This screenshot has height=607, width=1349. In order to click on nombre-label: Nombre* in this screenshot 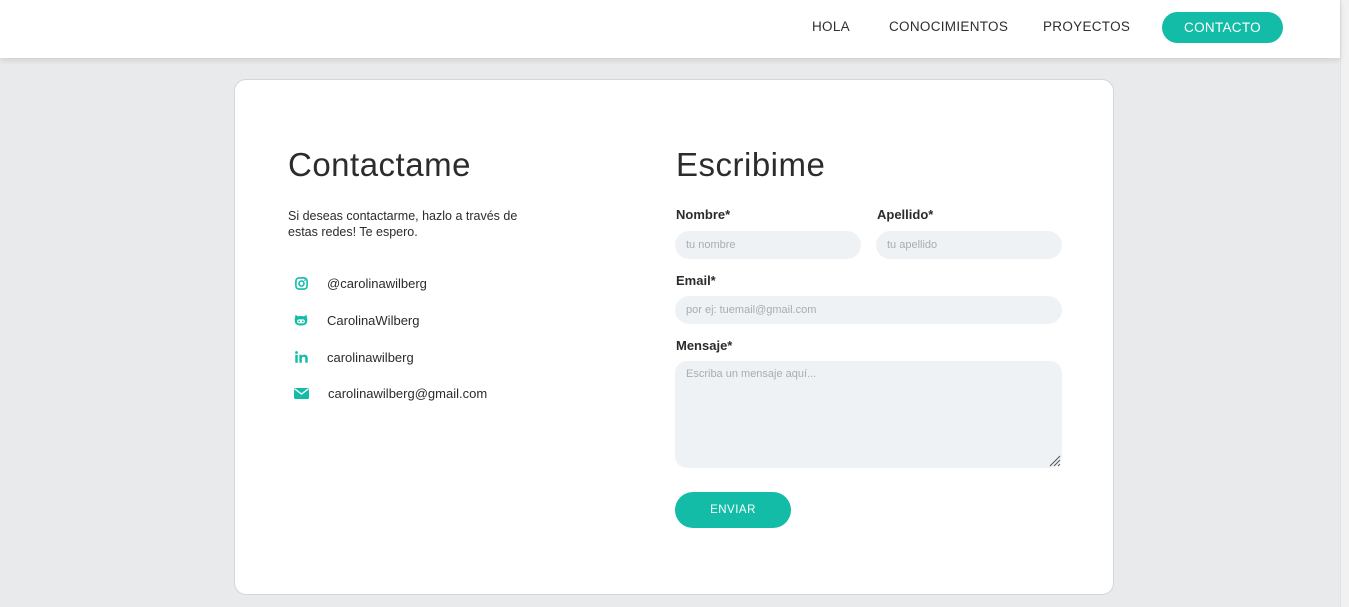, I will do `click(703, 214)`.